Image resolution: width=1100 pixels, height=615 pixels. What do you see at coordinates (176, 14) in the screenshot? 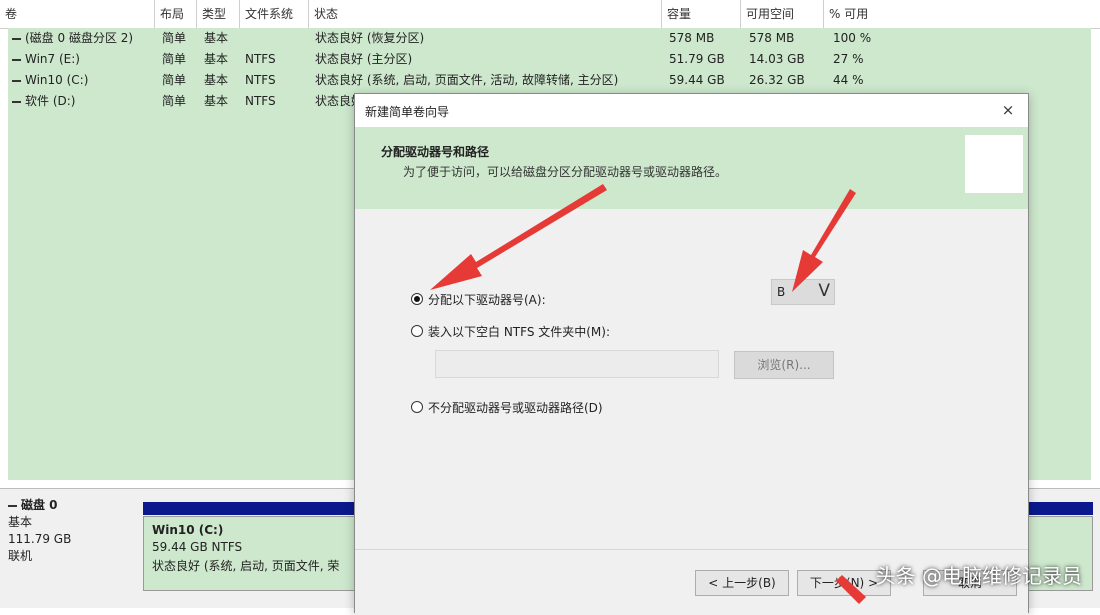
I see `column-header-layout: 布局` at bounding box center [176, 14].